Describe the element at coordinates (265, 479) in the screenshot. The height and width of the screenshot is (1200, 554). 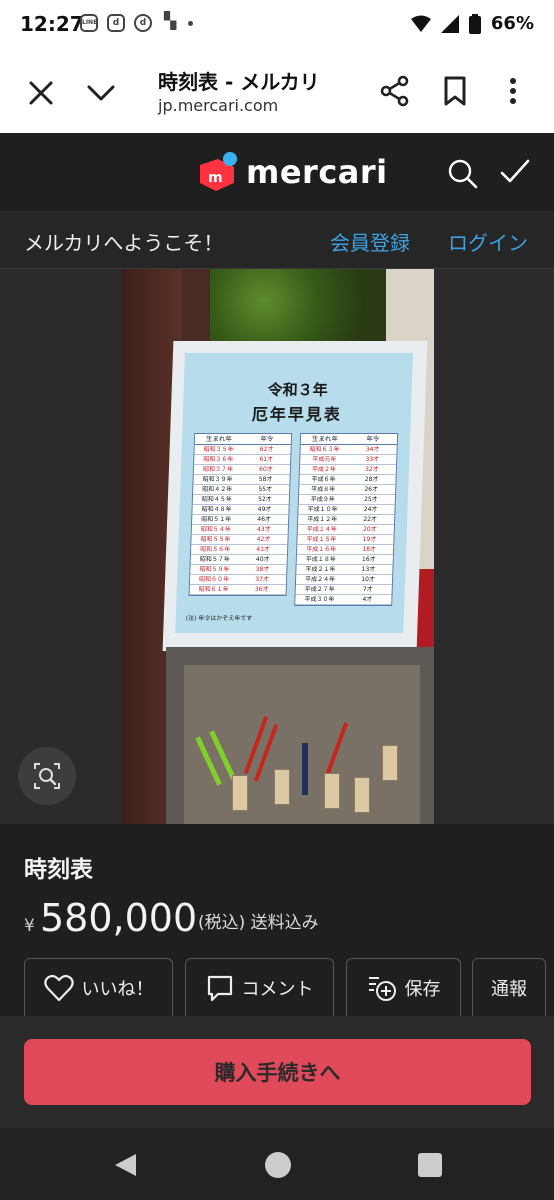
I see `age-cell: 58才` at that location.